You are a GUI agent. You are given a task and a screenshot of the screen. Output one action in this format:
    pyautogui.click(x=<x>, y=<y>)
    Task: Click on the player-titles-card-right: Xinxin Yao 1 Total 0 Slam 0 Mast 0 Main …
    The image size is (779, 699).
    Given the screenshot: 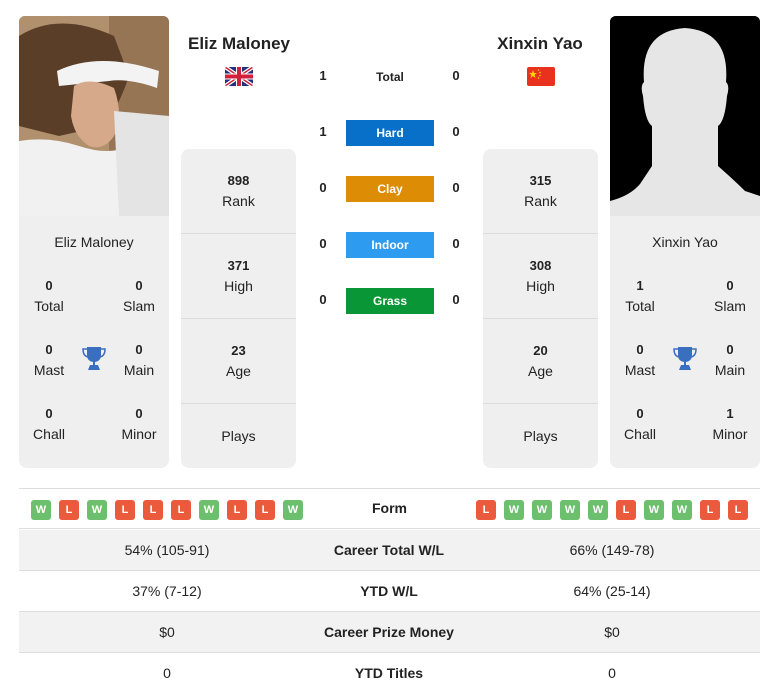 What is the action you would take?
    pyautogui.click(x=685, y=342)
    